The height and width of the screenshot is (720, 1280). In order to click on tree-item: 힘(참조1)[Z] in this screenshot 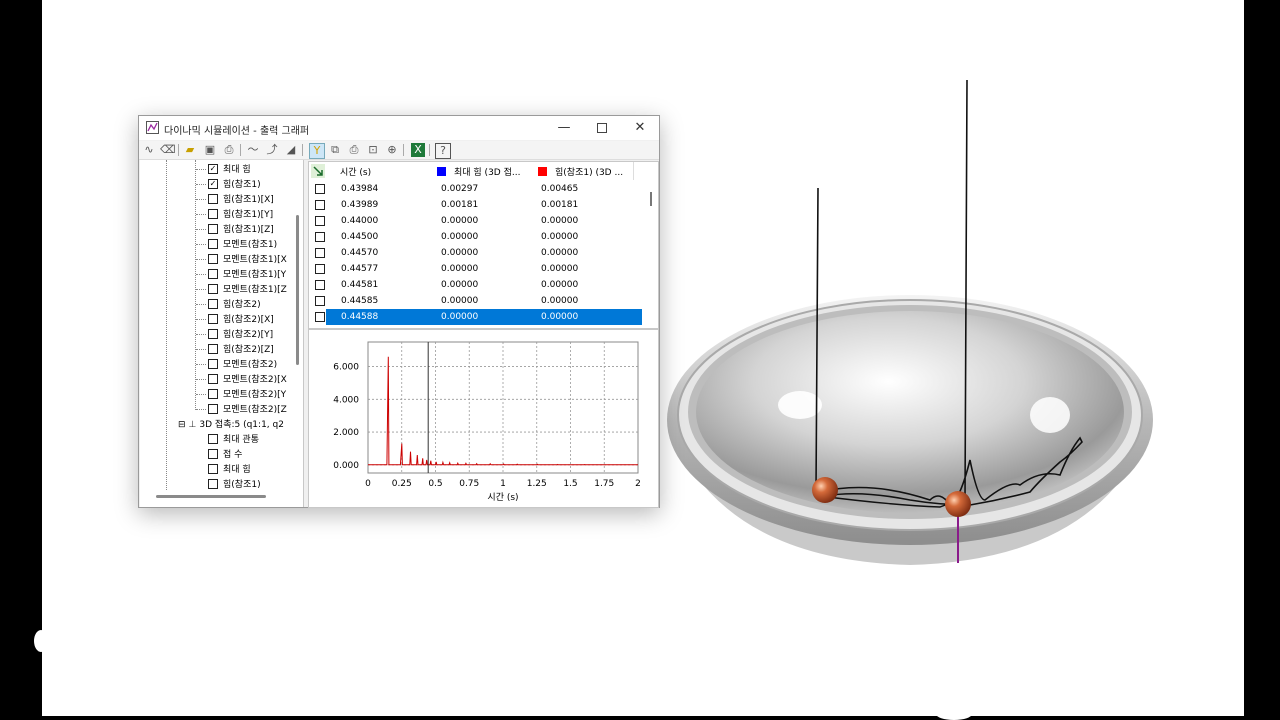, I will do `click(235, 229)`.